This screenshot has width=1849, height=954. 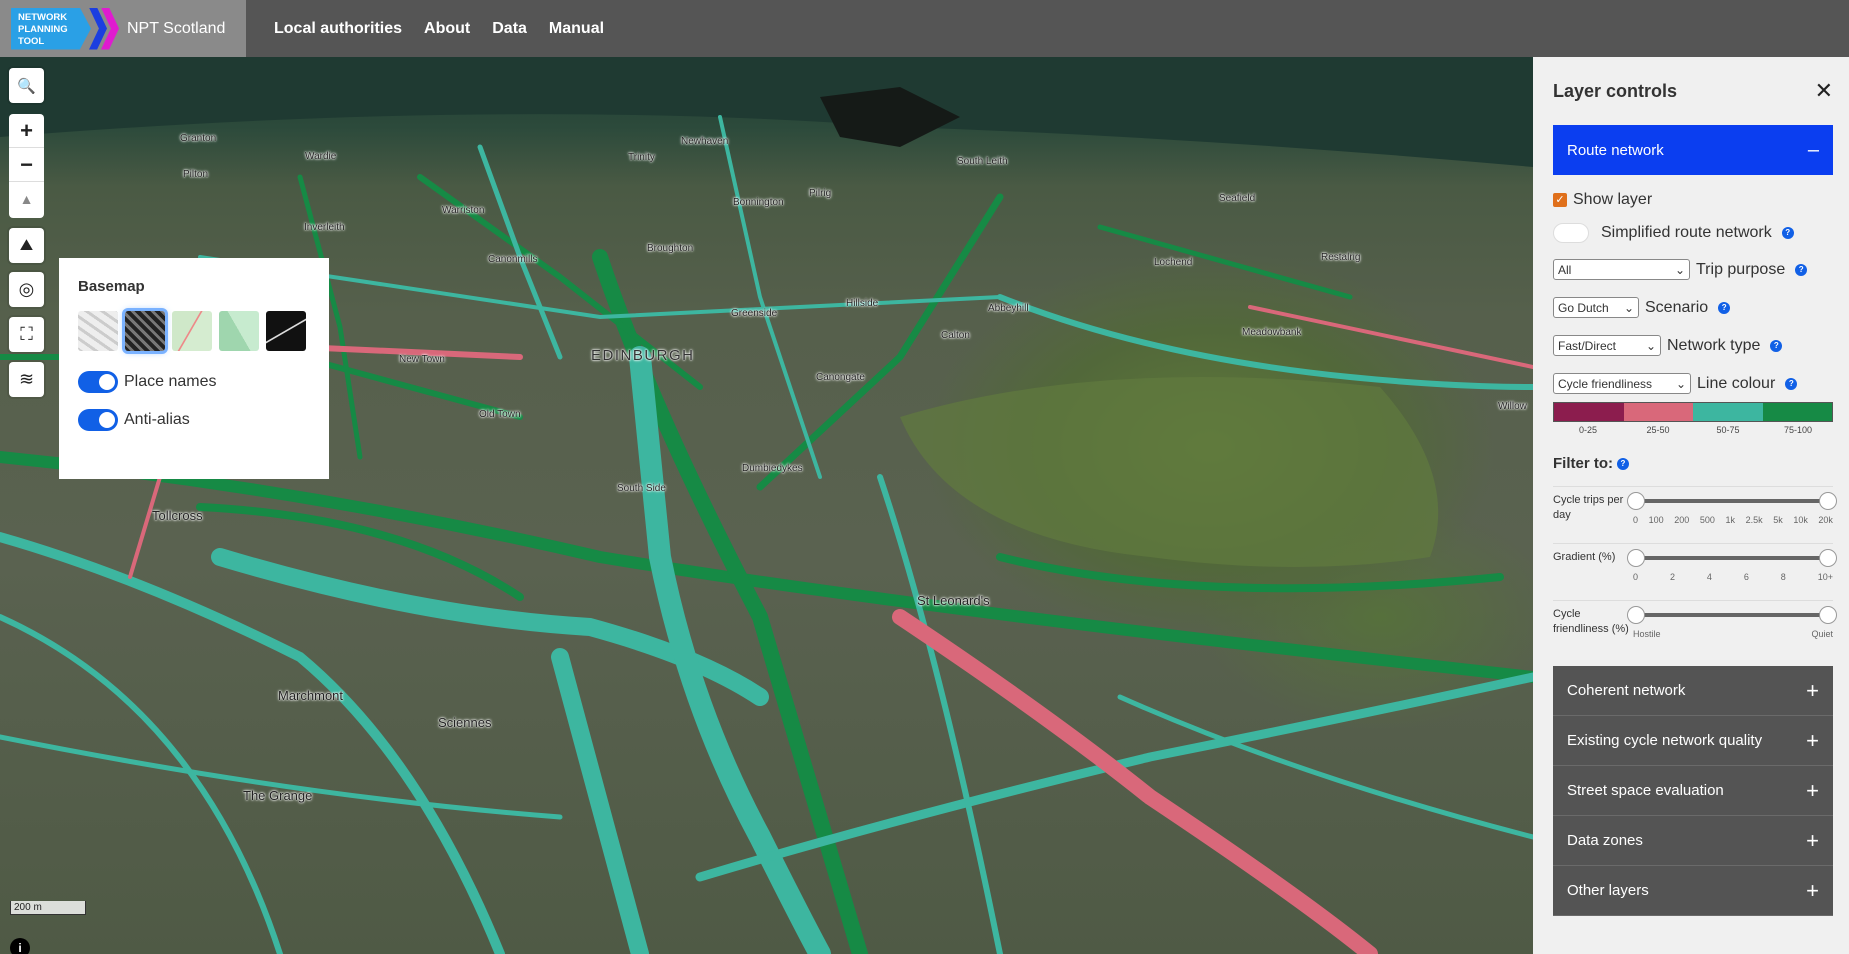 I want to click on other-layers-section: Other layers +, so click(x=1693, y=891).